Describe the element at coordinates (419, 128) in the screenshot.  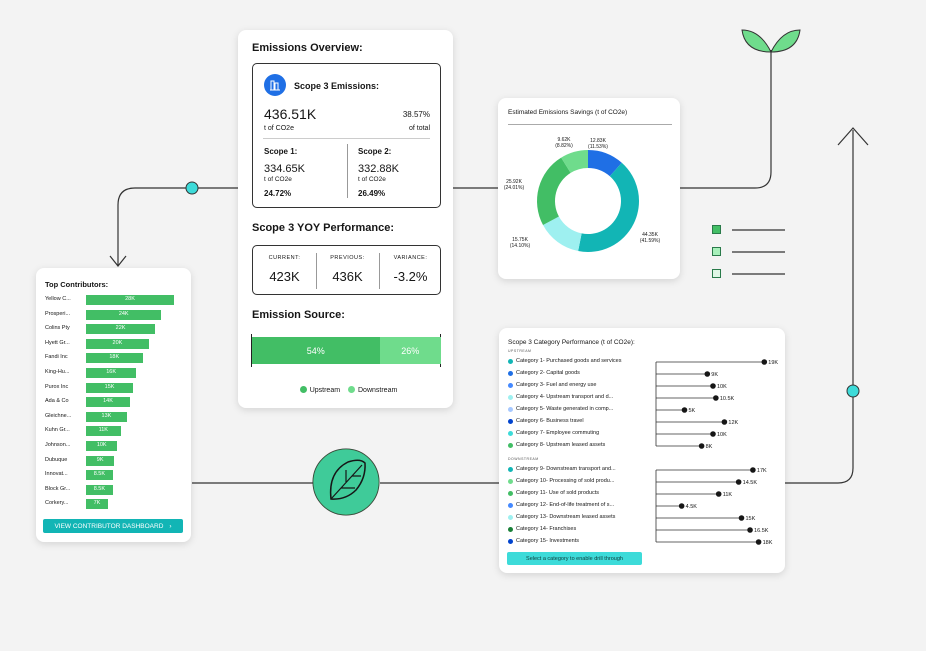
I see `scope3-percent-label: of total` at that location.